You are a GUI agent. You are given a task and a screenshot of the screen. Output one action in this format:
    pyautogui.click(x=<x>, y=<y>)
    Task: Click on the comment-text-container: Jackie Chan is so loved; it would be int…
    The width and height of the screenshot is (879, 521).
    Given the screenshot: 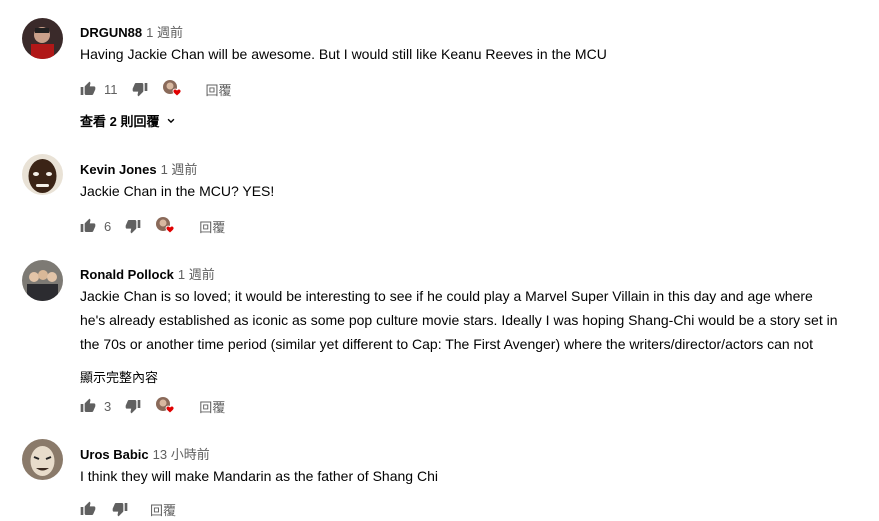 What is the action you would take?
    pyautogui.click(x=460, y=323)
    